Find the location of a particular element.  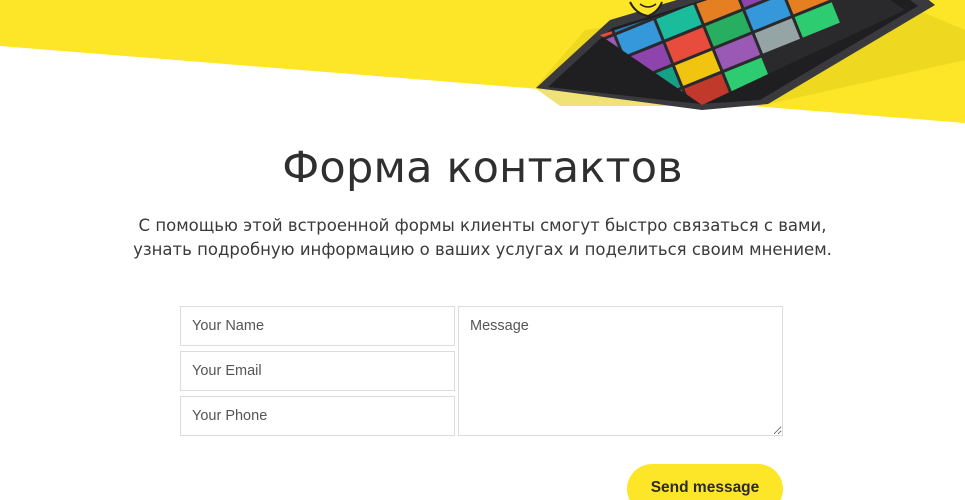

send-message-label: Send message is located at coordinates (705, 487).